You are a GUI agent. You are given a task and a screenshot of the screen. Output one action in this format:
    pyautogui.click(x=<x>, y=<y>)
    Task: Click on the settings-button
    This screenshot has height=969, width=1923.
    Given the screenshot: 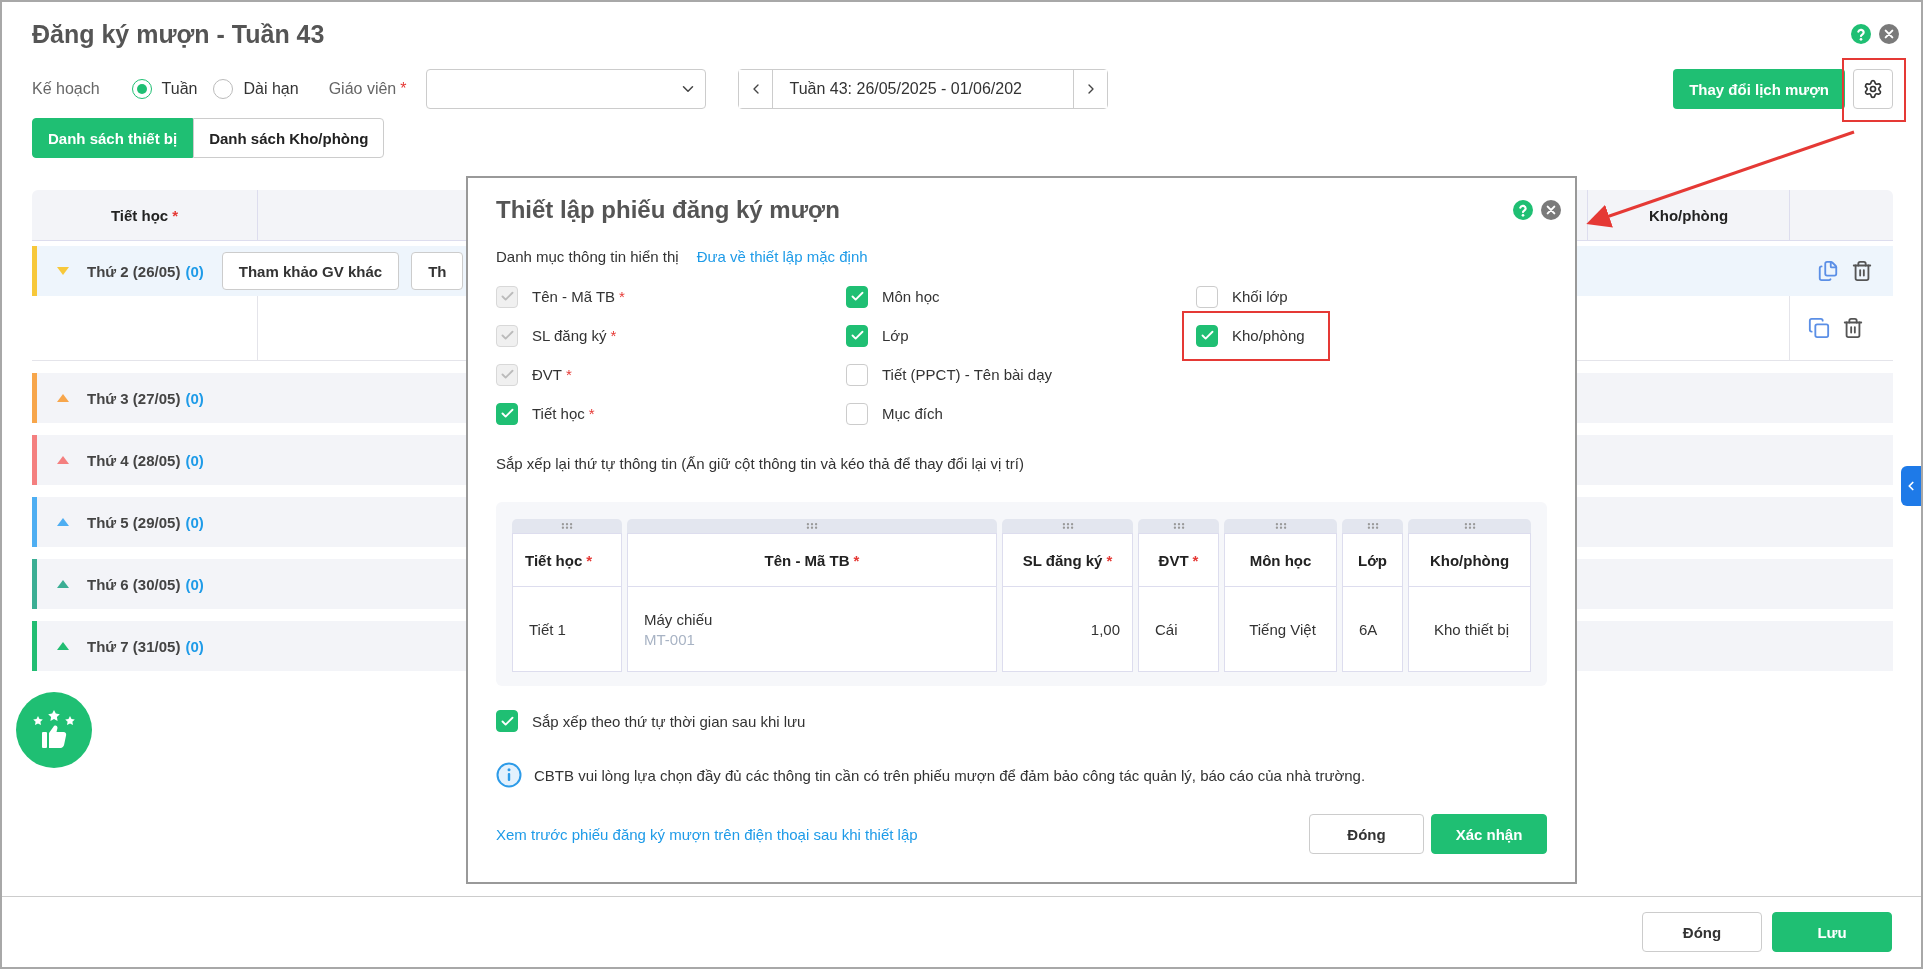 What is the action you would take?
    pyautogui.click(x=1873, y=89)
    